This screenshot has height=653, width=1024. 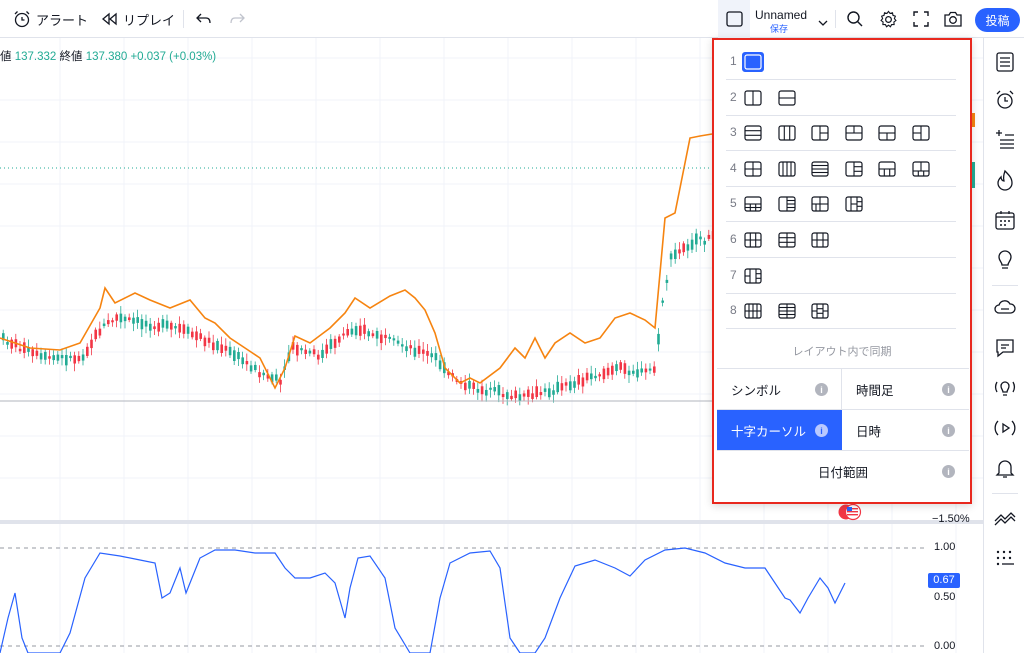 What do you see at coordinates (820, 133) in the screenshot?
I see `layout-option-3-3-icon` at bounding box center [820, 133].